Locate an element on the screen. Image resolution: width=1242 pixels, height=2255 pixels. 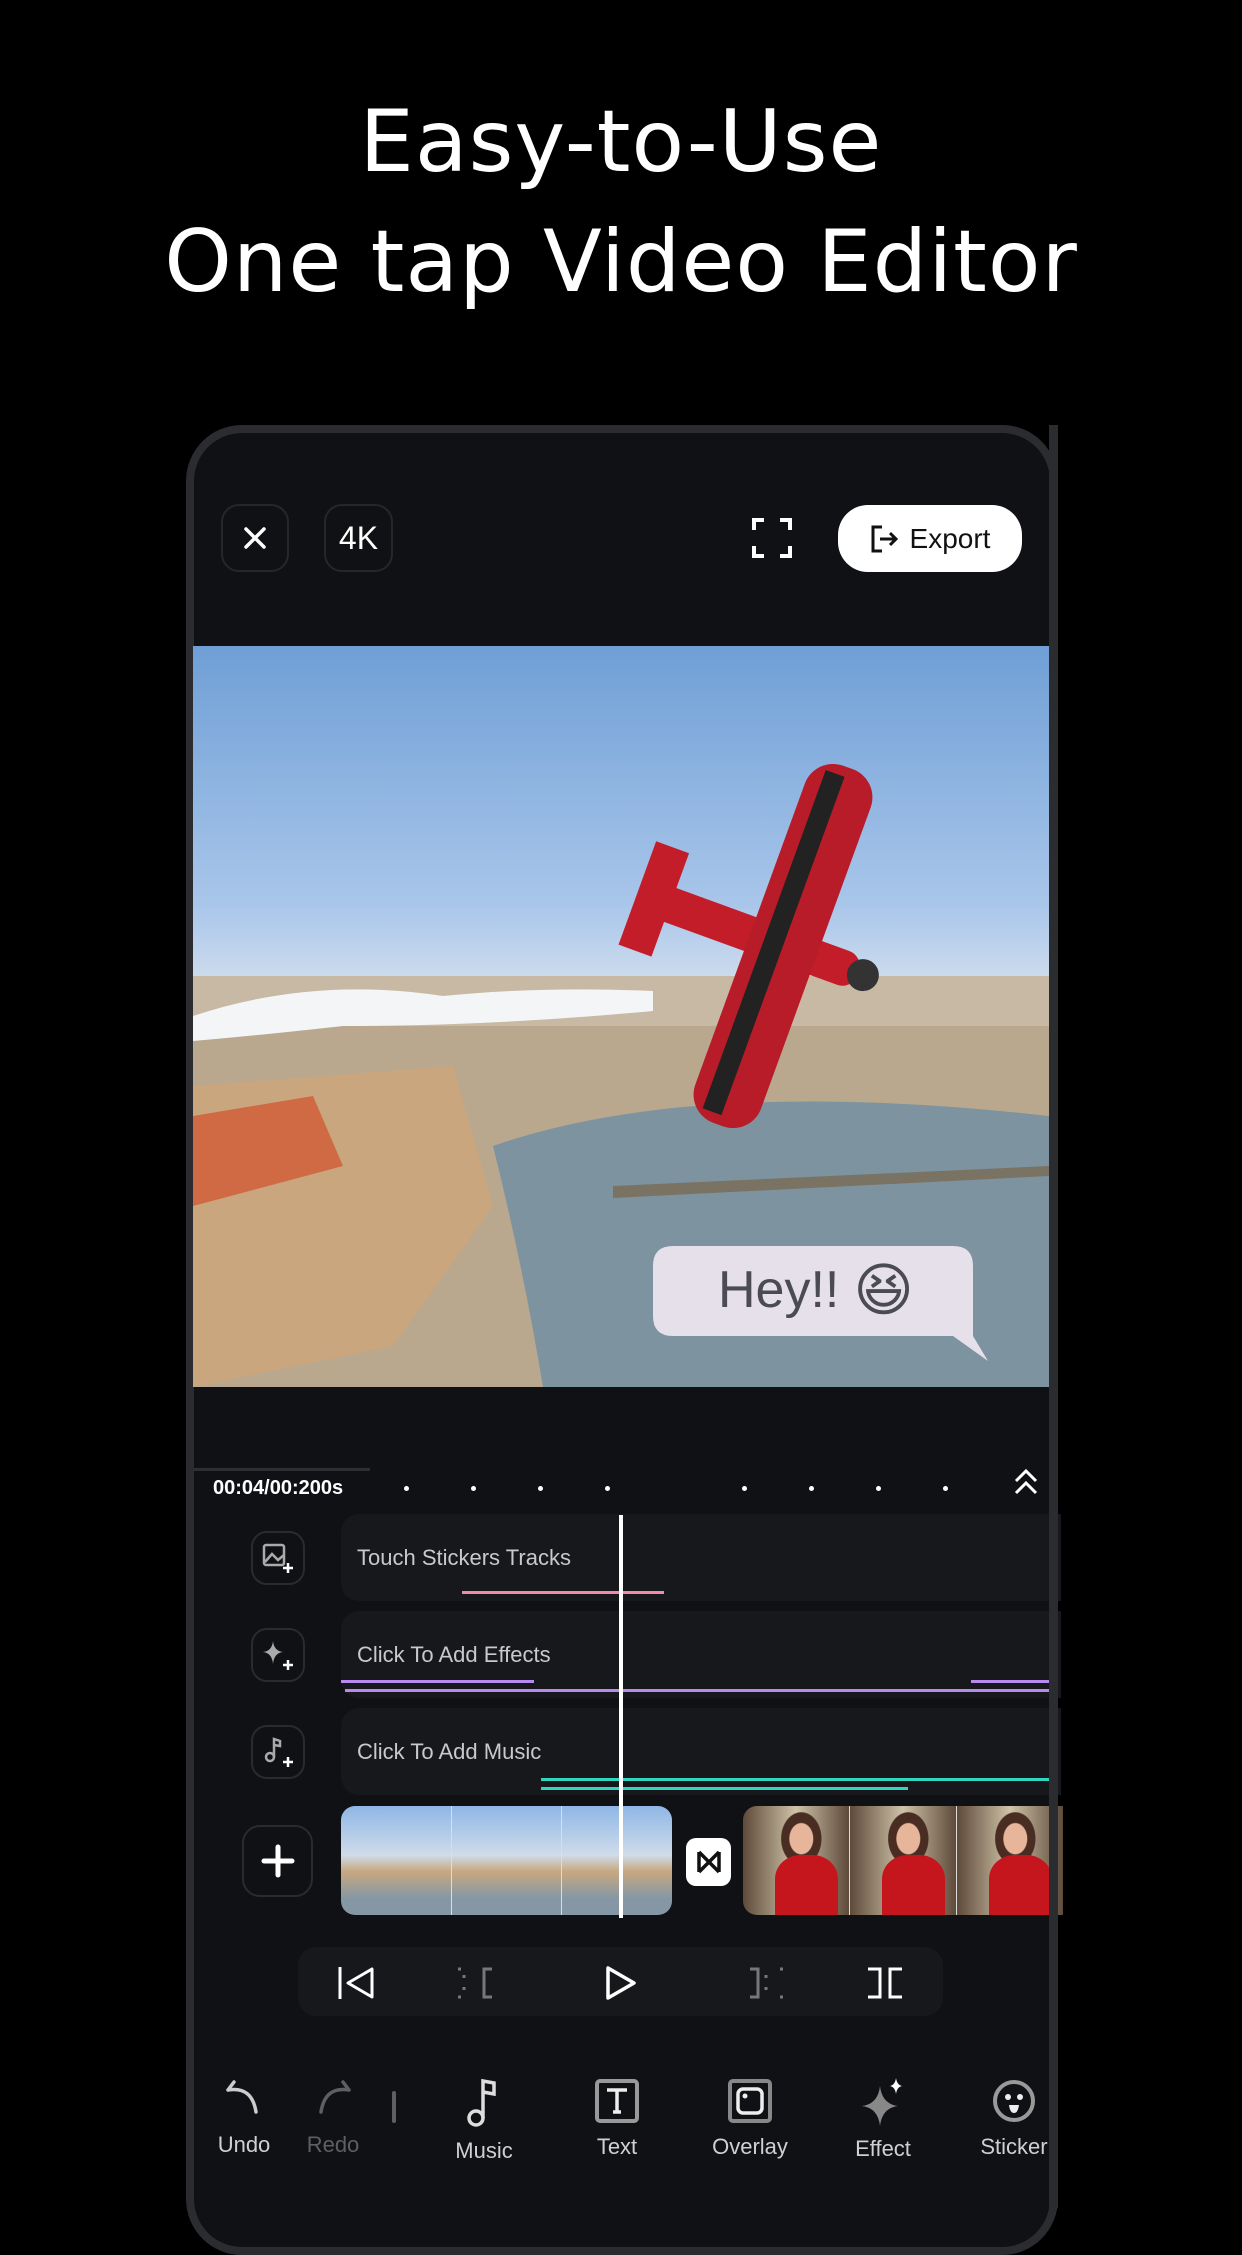
redo-icon is located at coordinates (335, 2097).